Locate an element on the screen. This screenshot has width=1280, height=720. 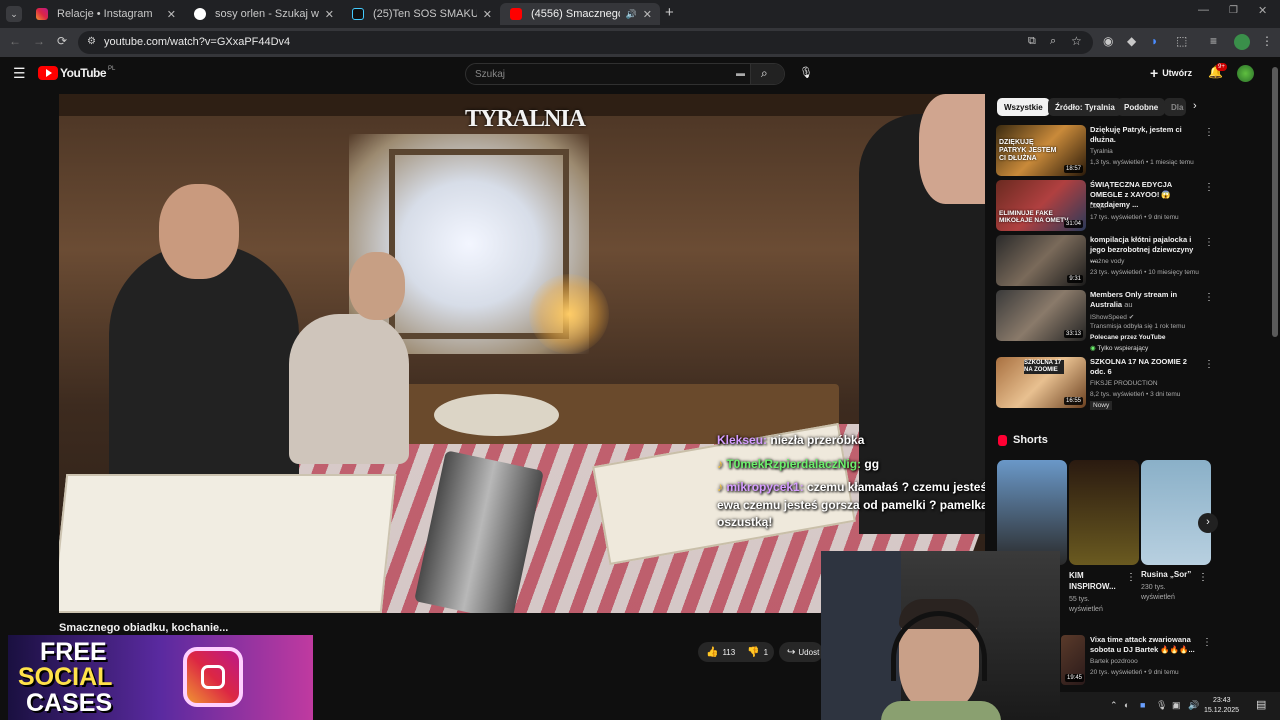
reading-list-icon: ≡ is located at coordinates (1213, 41).